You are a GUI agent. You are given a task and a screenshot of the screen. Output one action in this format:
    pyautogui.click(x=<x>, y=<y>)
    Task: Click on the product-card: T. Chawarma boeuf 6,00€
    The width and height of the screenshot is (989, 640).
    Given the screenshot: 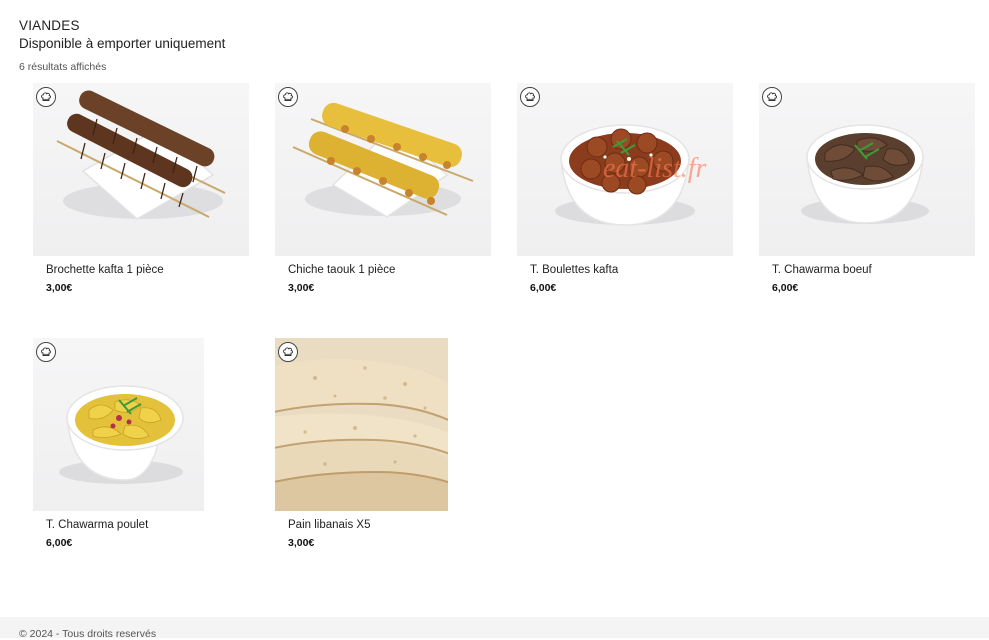 What is the action you would take?
    pyautogui.click(x=867, y=188)
    